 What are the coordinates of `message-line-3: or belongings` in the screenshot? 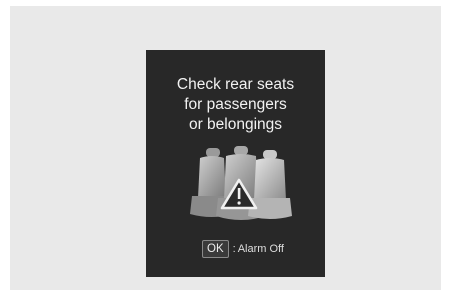 It's located at (235, 124).